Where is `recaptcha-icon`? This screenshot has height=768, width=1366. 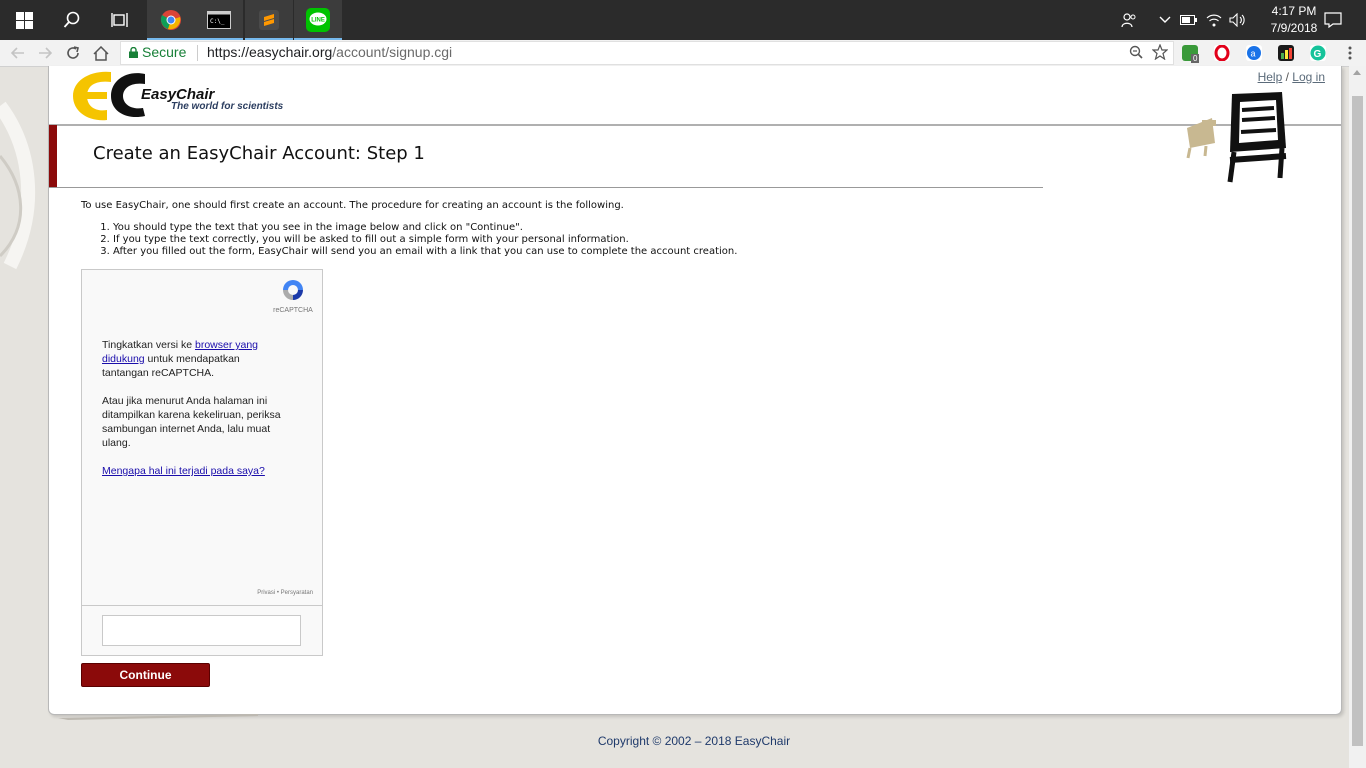 recaptcha-icon is located at coordinates (293, 290).